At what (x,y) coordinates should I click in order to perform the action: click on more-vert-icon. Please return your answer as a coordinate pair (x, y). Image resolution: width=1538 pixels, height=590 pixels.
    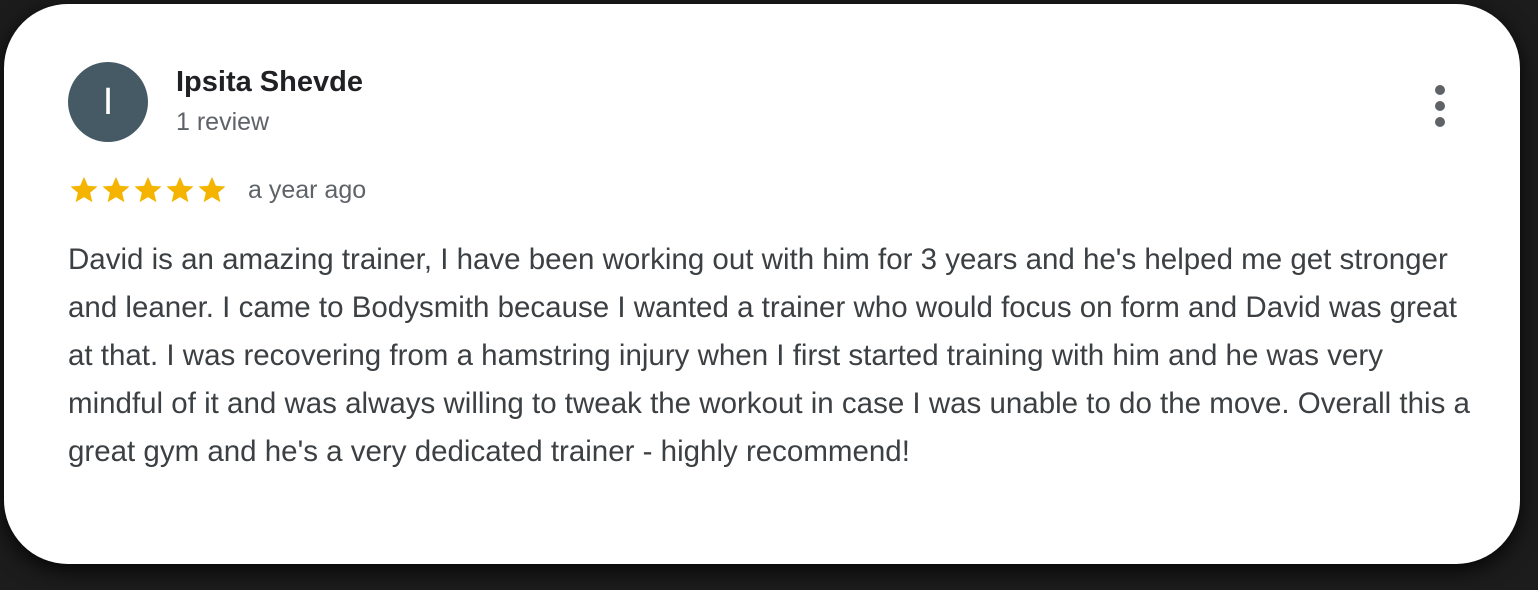
    Looking at the image, I should click on (1440, 106).